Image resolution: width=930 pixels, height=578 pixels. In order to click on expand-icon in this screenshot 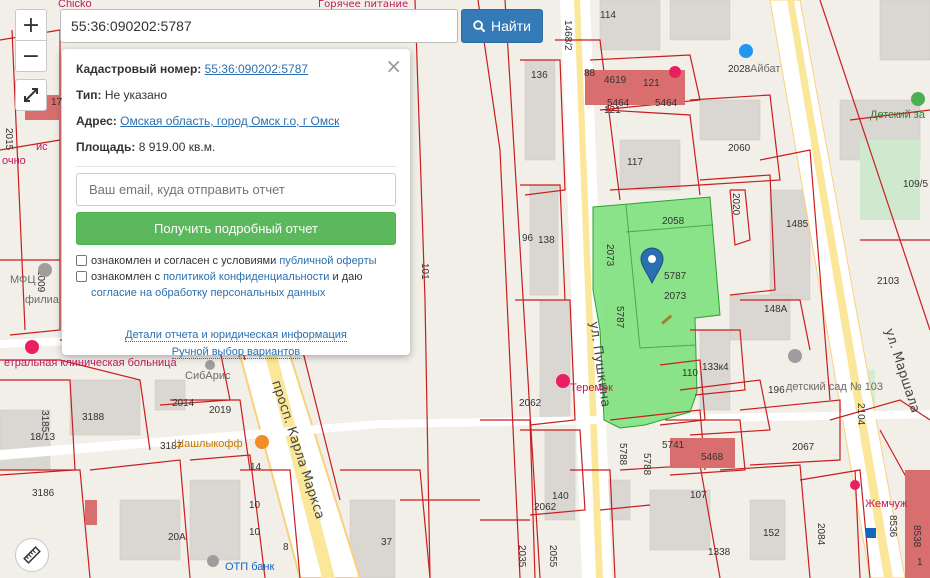, I will do `click(31, 95)`.